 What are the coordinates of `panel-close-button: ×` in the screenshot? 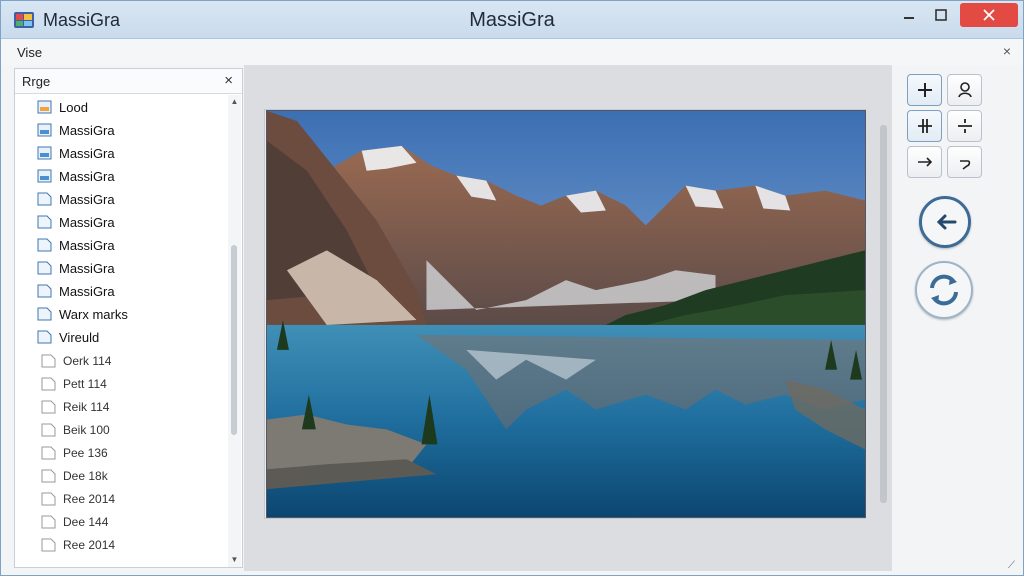 It's located at (228, 80).